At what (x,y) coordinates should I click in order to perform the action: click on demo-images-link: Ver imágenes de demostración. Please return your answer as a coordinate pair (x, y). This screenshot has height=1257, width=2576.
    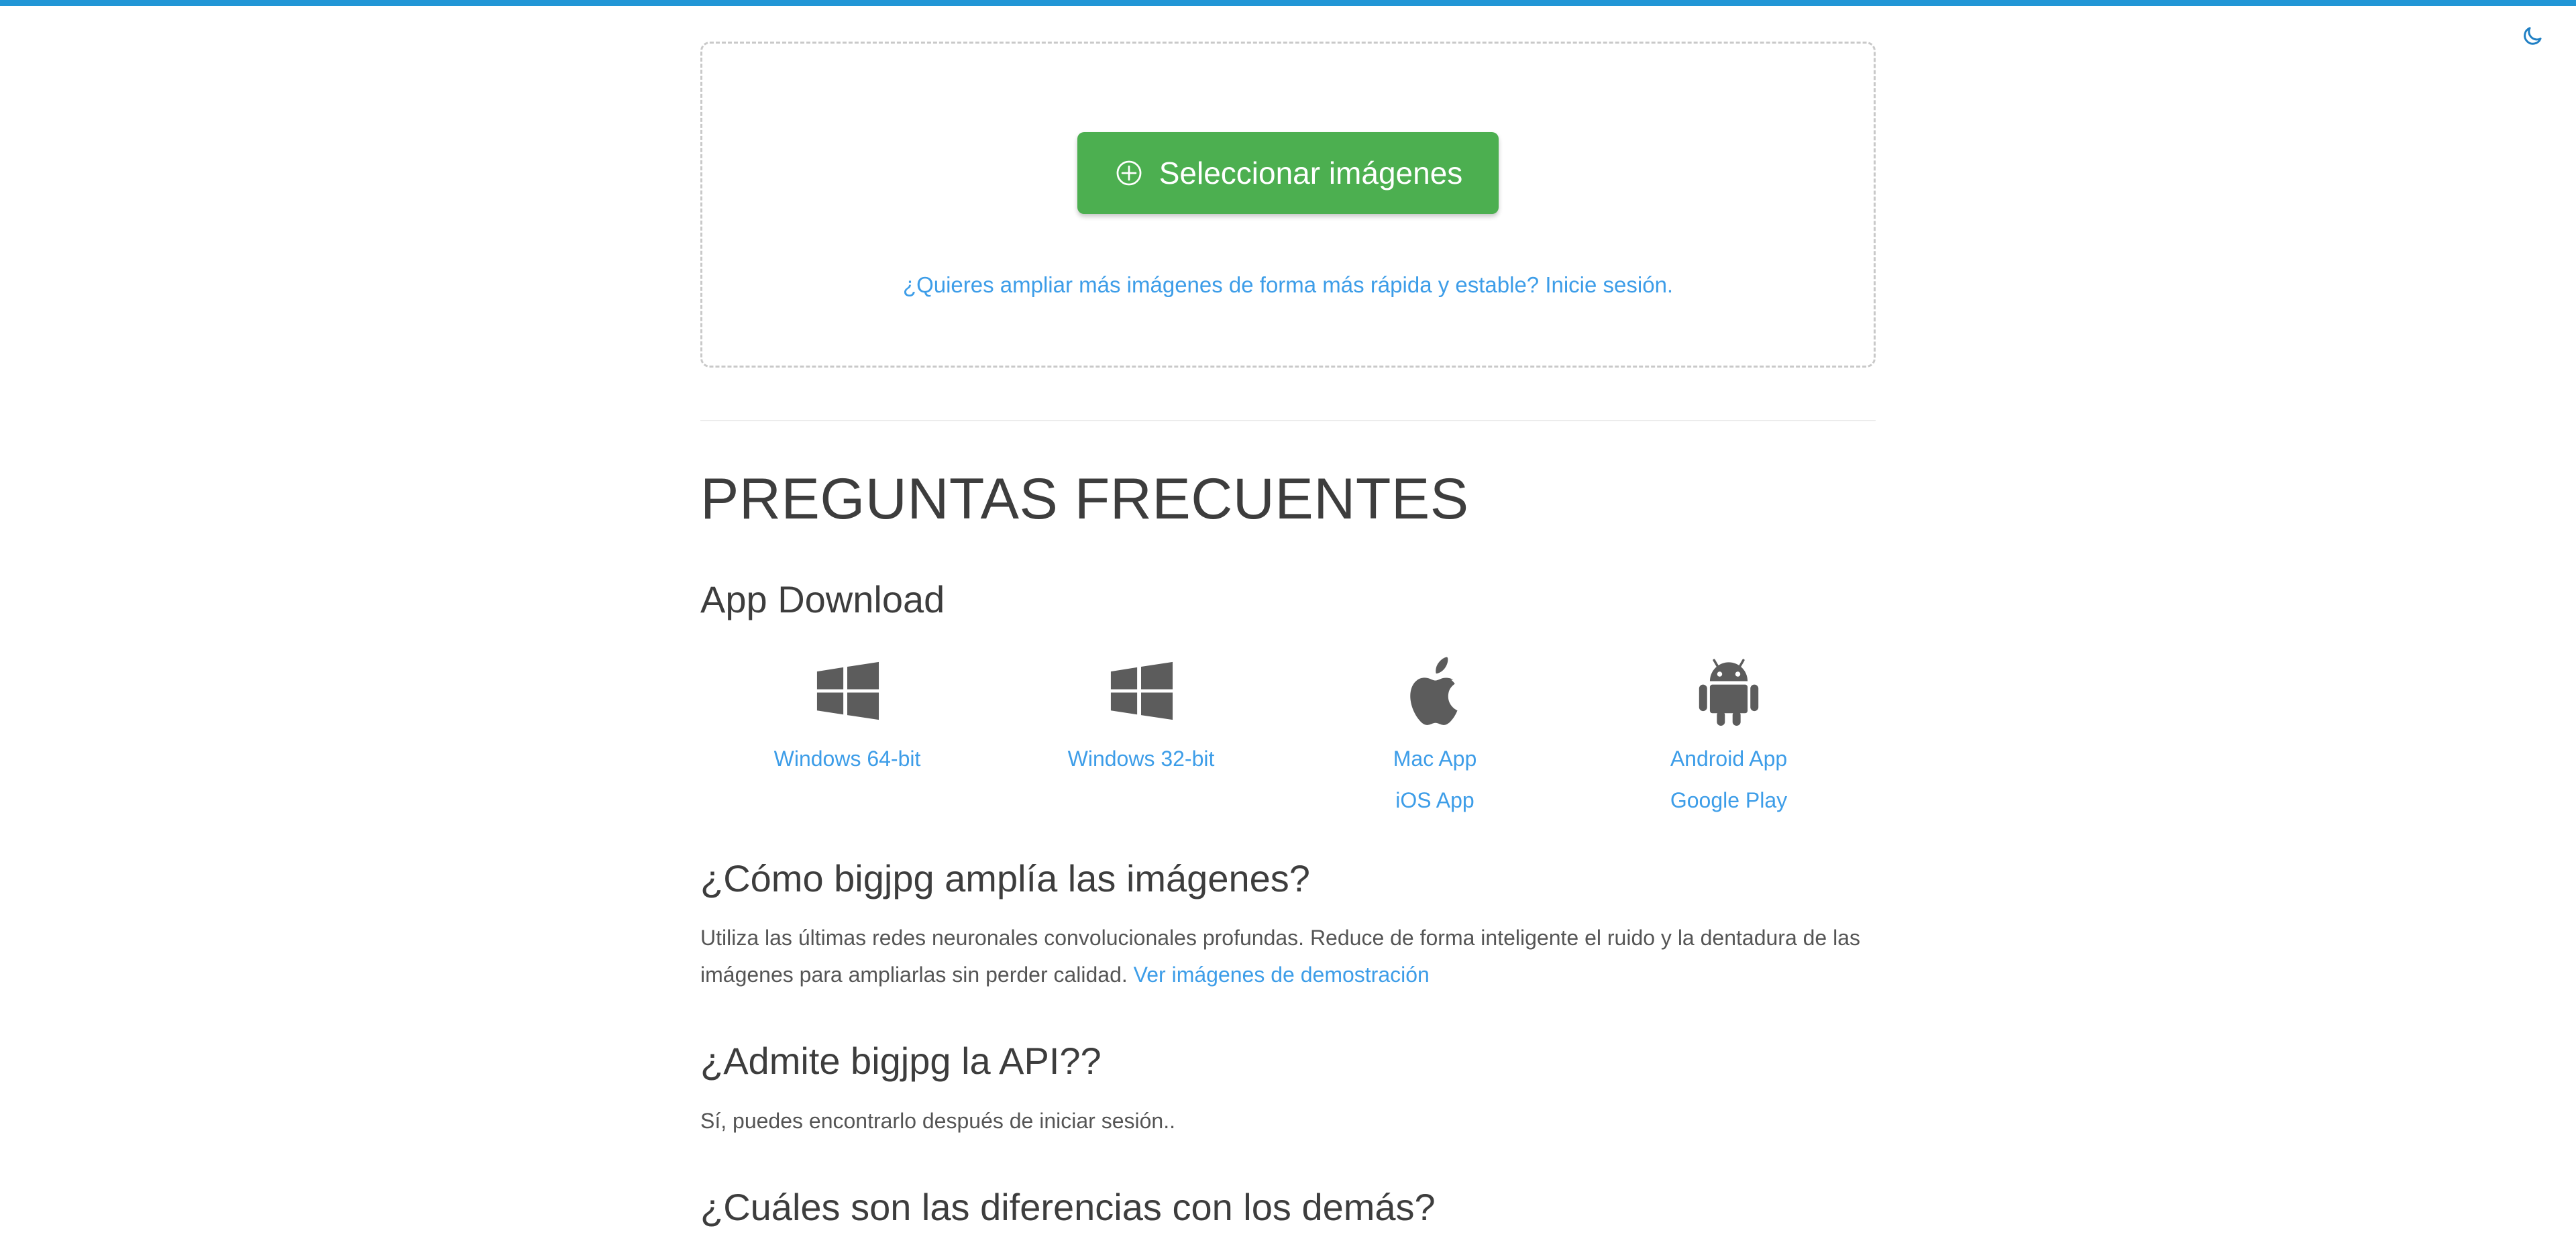
    Looking at the image, I should click on (1282, 975).